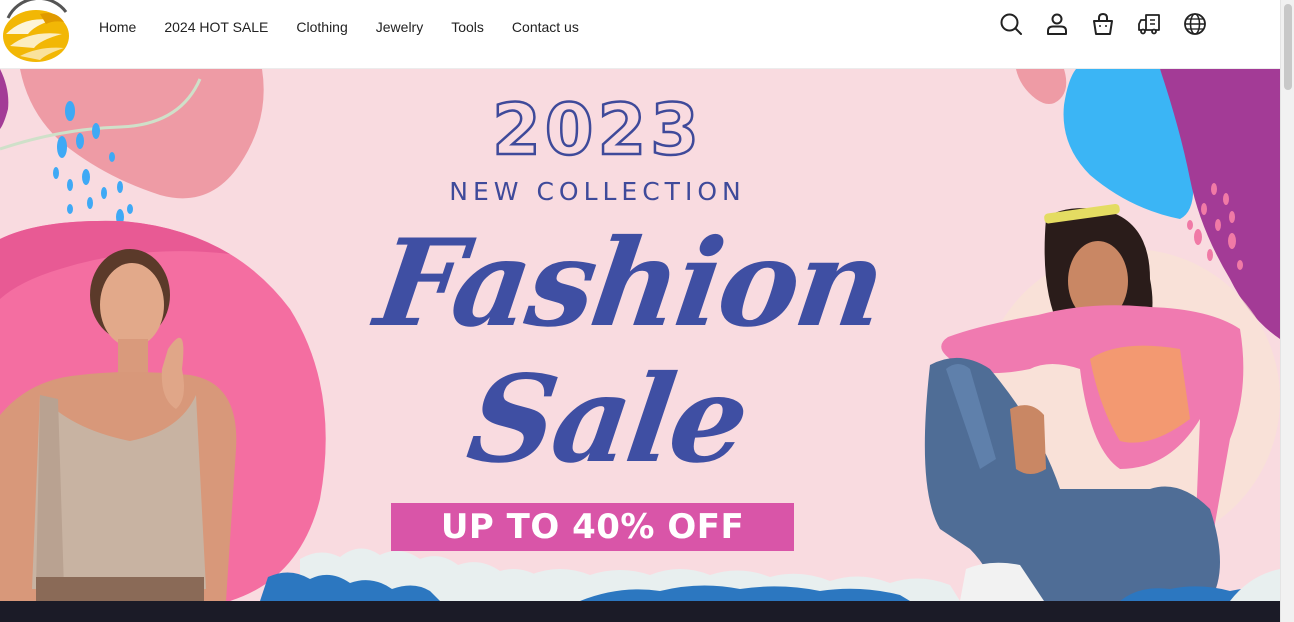 The height and width of the screenshot is (622, 1294). Describe the element at coordinates (1288, 47) in the screenshot. I see `scrollbar-thumb` at that location.